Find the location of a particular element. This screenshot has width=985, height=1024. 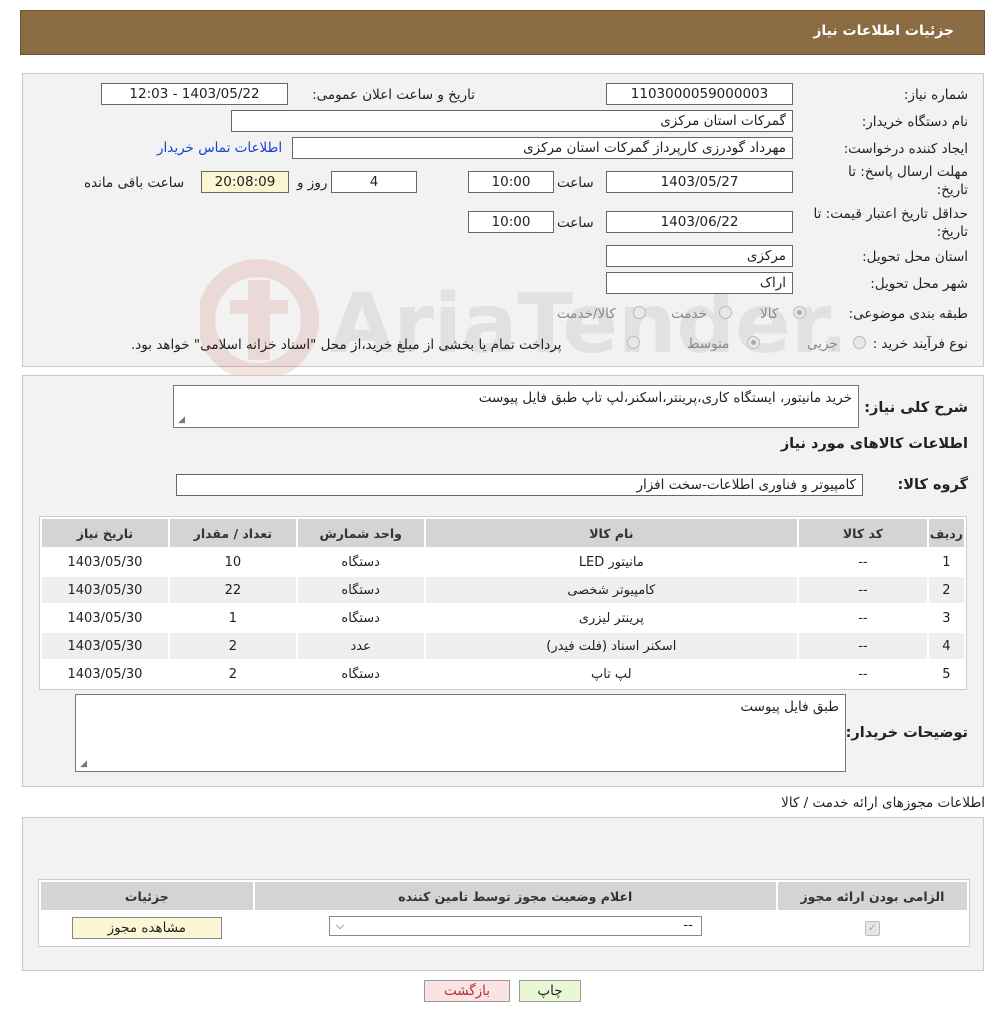

category-radio-service is located at coordinates (725, 312).